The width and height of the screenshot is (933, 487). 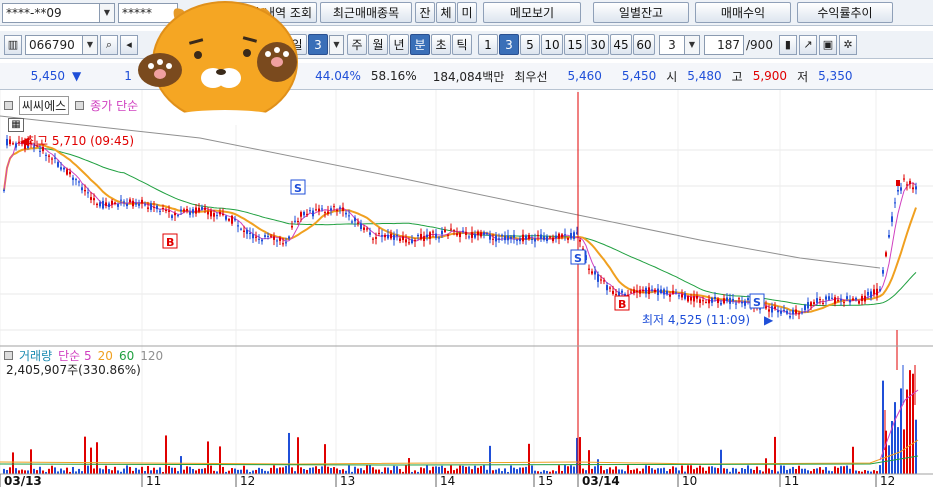 What do you see at coordinates (621, 44) in the screenshot?
I see `minute-45: 45` at bounding box center [621, 44].